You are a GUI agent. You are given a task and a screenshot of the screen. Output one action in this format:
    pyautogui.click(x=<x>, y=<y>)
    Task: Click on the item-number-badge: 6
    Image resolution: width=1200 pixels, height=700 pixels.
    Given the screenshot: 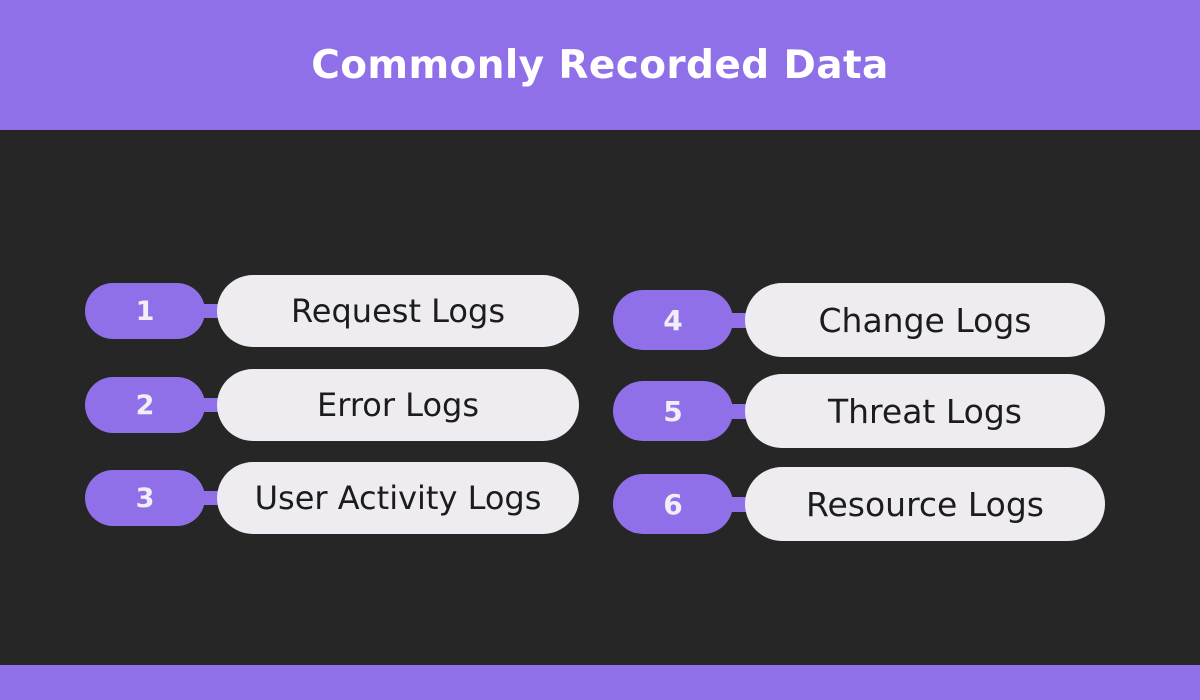 What is the action you would take?
    pyautogui.click(x=673, y=504)
    